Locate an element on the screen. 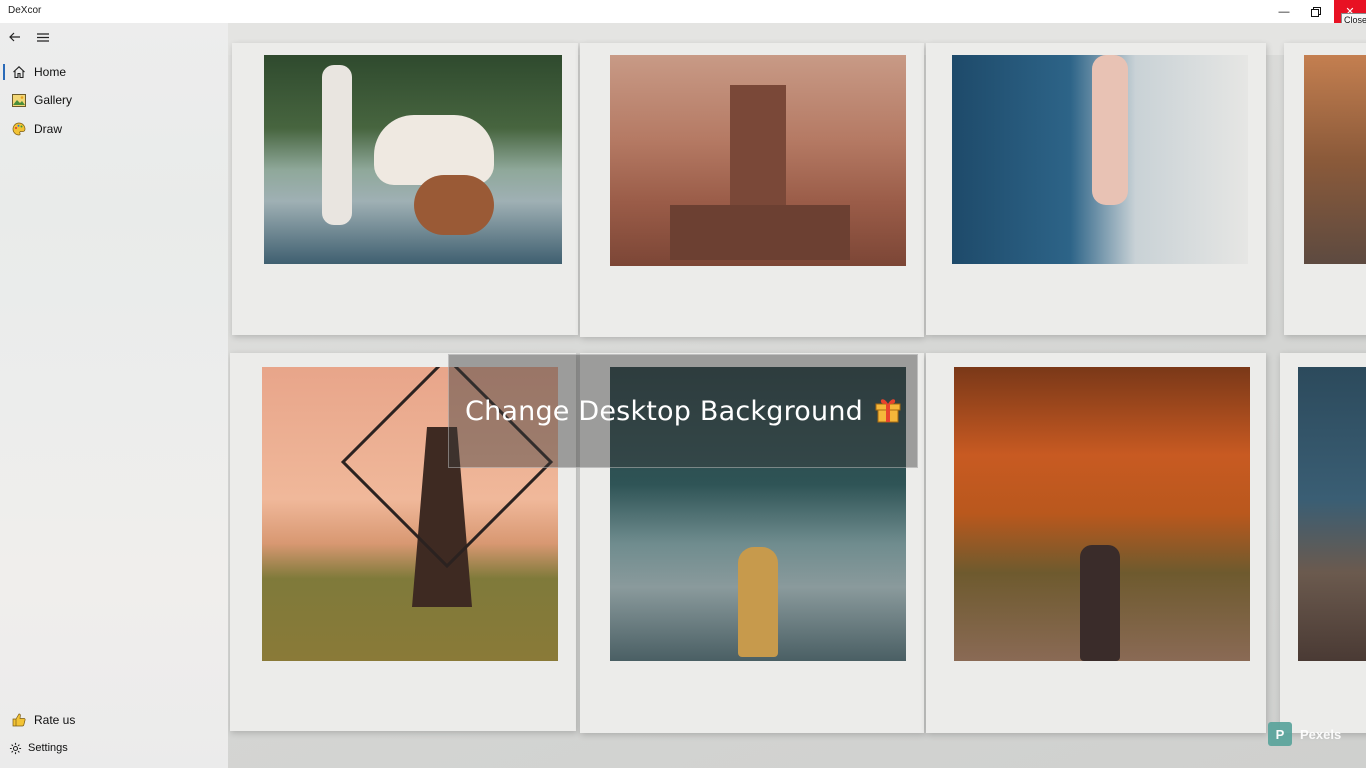  card-title: Change Desktop Background is located at coordinates (664, 411).